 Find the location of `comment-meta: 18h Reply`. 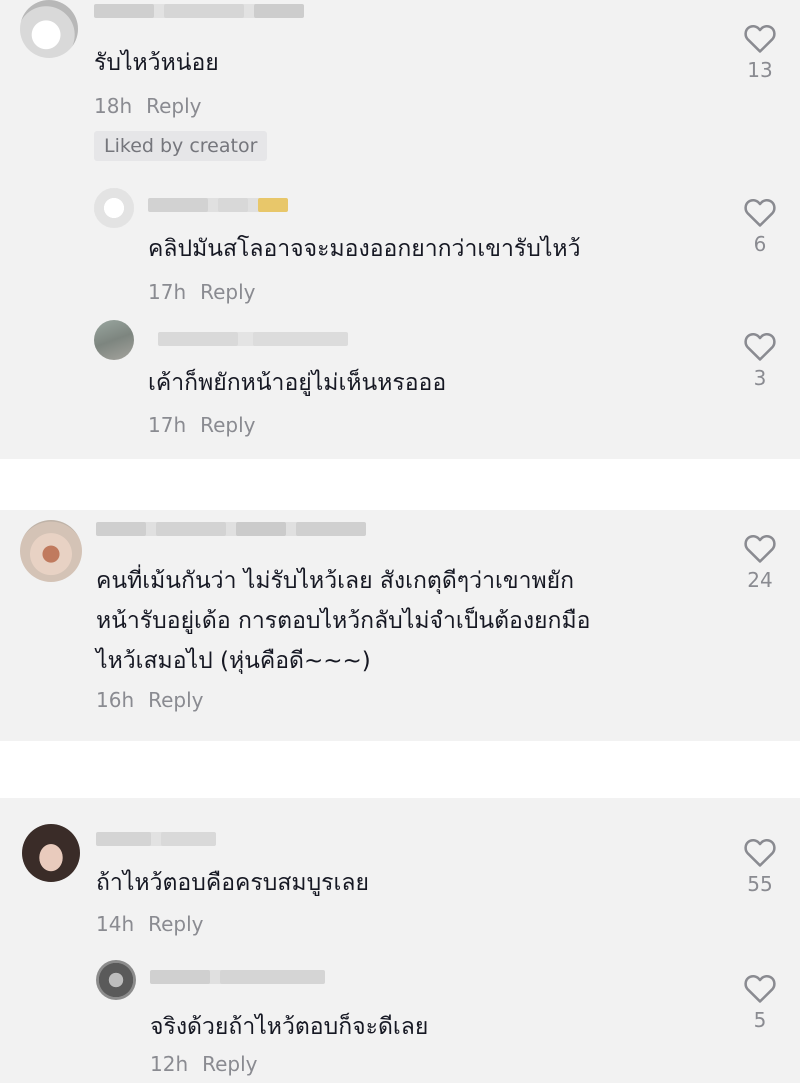

comment-meta: 18h Reply is located at coordinates (148, 106).